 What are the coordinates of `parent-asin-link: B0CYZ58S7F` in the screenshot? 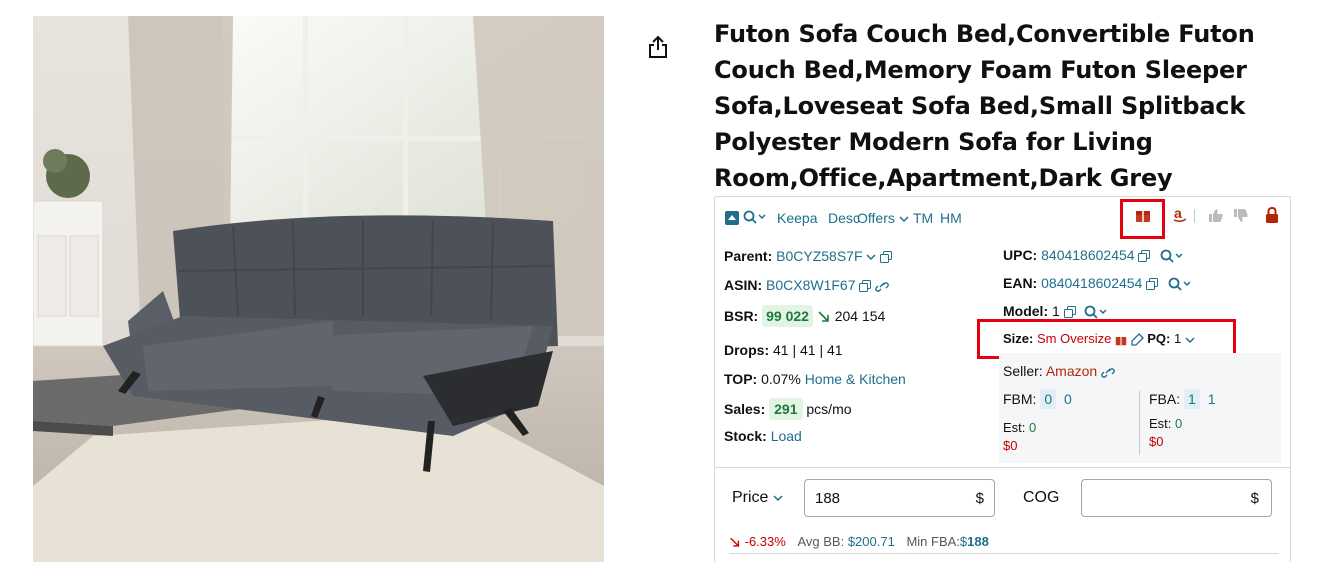 It's located at (819, 256).